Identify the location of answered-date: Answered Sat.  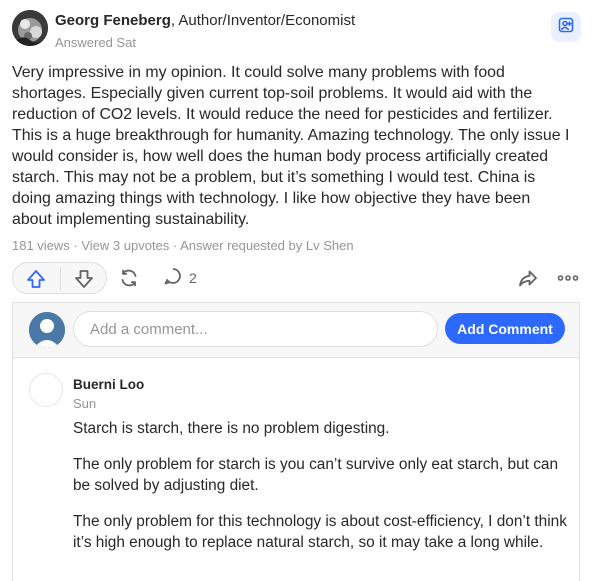
(95, 42).